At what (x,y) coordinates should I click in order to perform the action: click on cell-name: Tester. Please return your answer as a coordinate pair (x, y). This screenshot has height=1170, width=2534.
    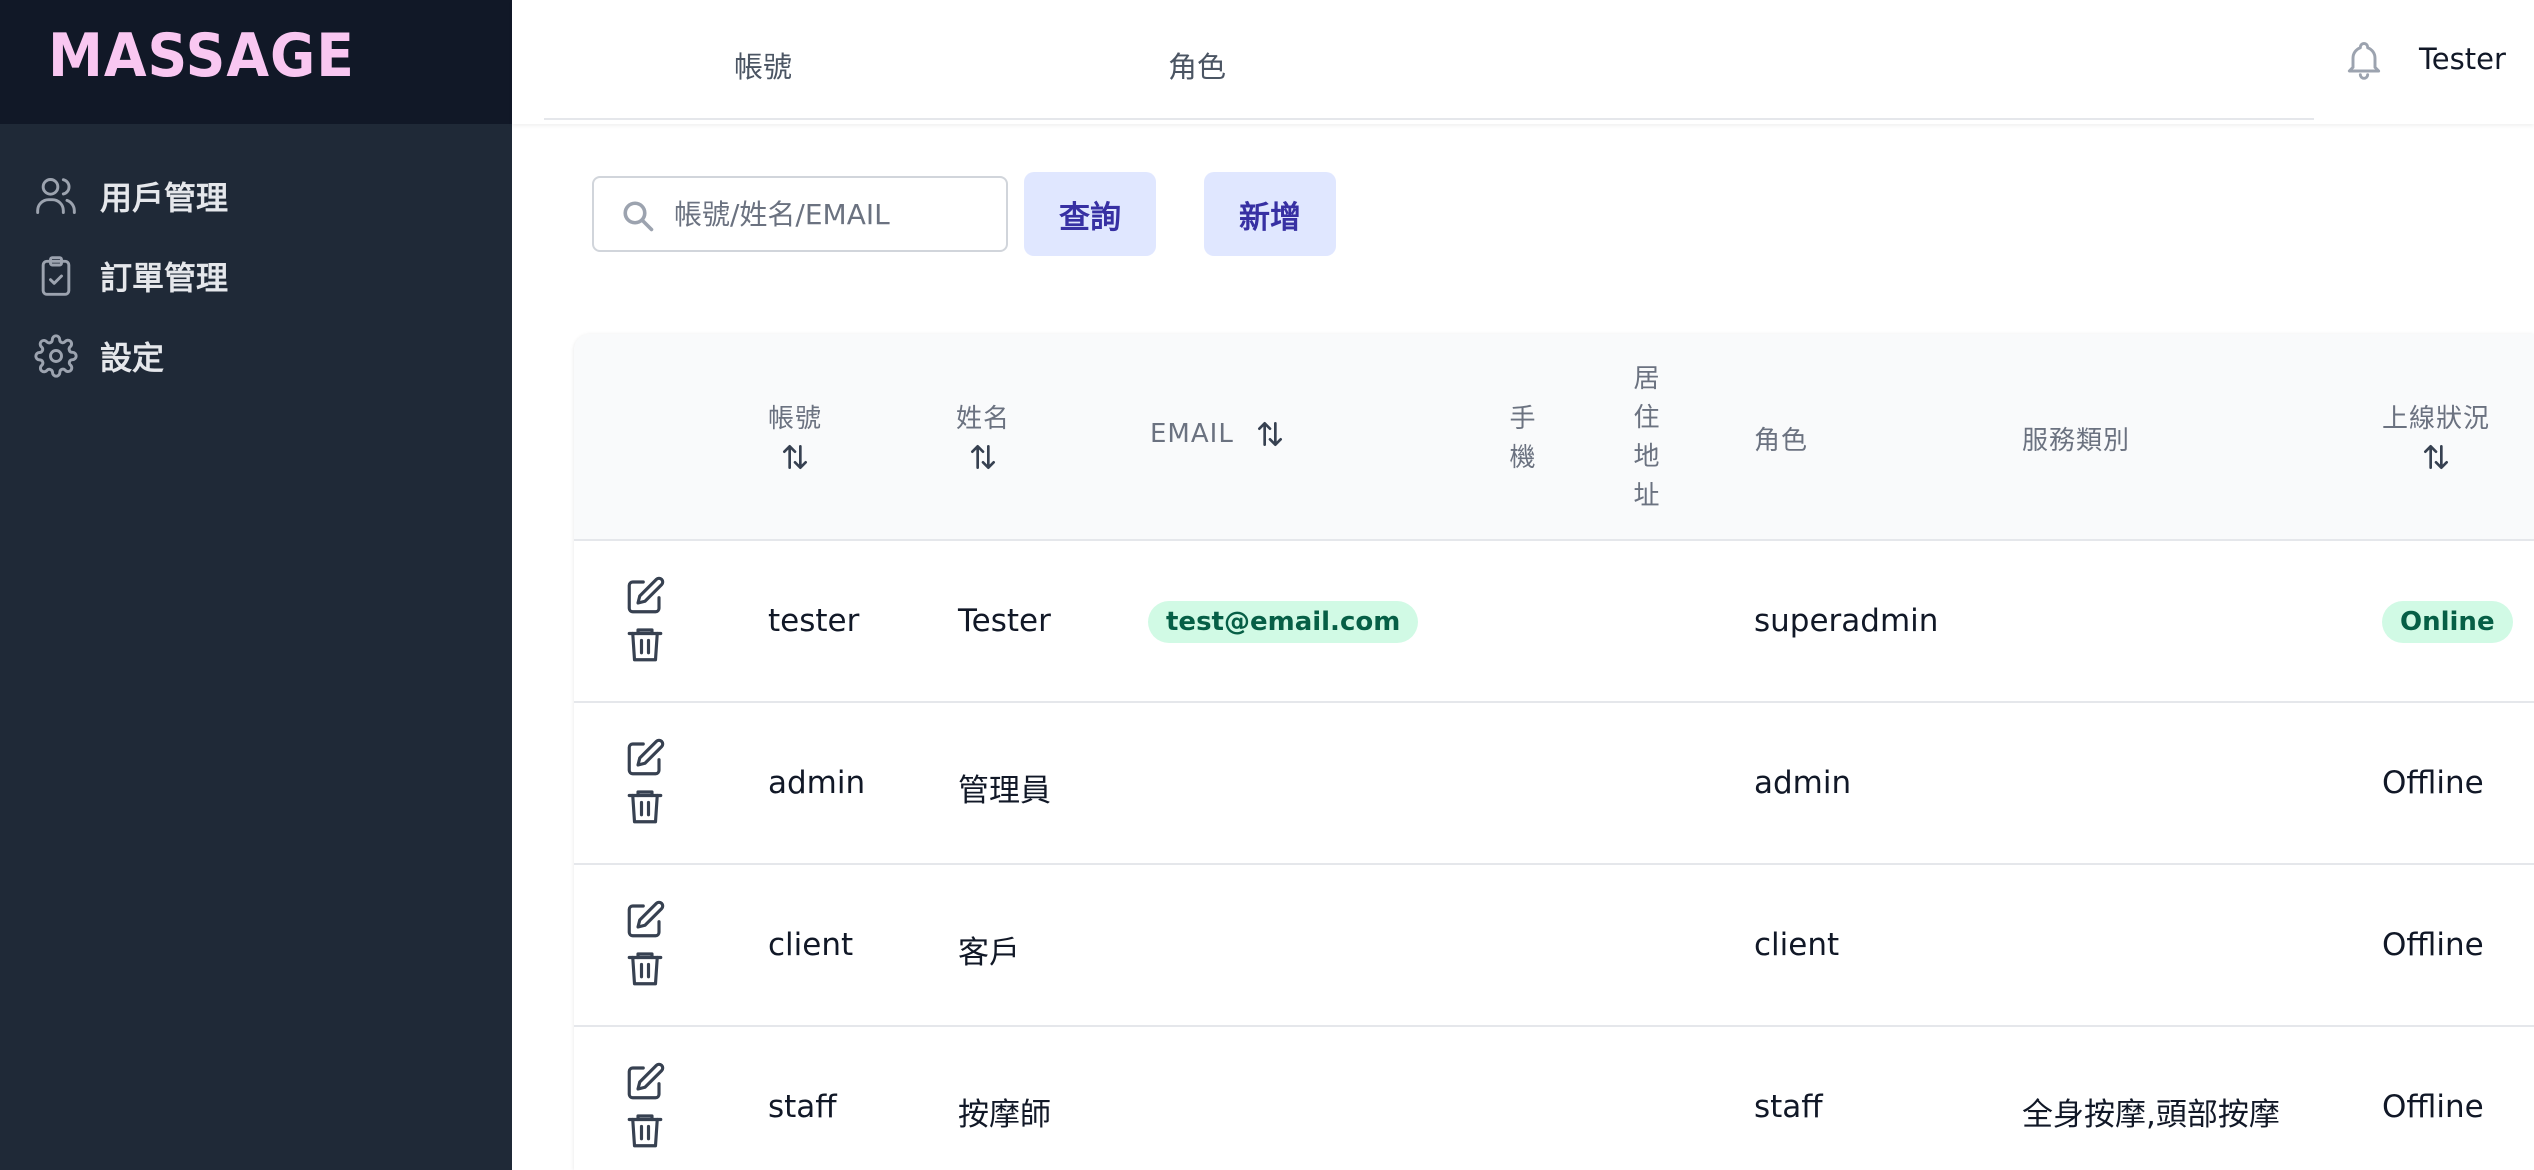
    Looking at the image, I should click on (1004, 621).